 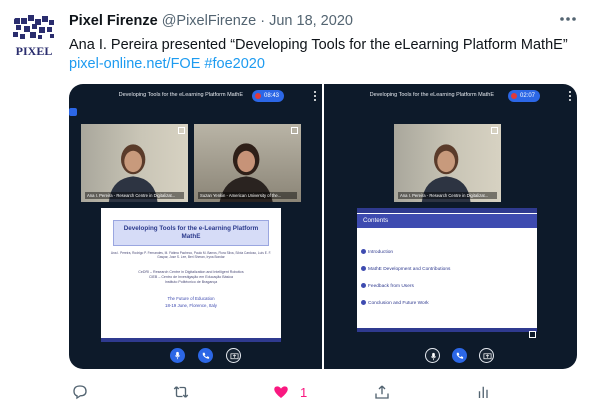 I want to click on contents-item: MathE Development and Contributions, so click(x=405, y=269).